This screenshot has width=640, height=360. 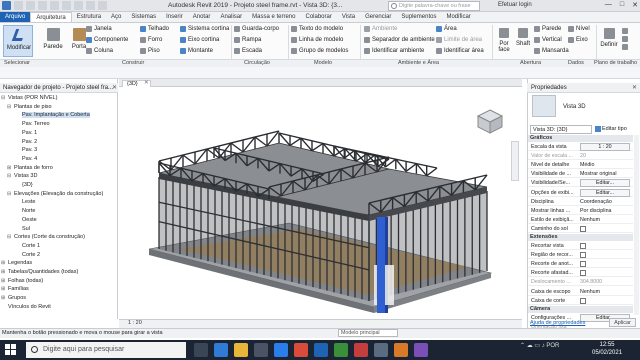 I want to click on minimize-button: —, so click(x=608, y=5).